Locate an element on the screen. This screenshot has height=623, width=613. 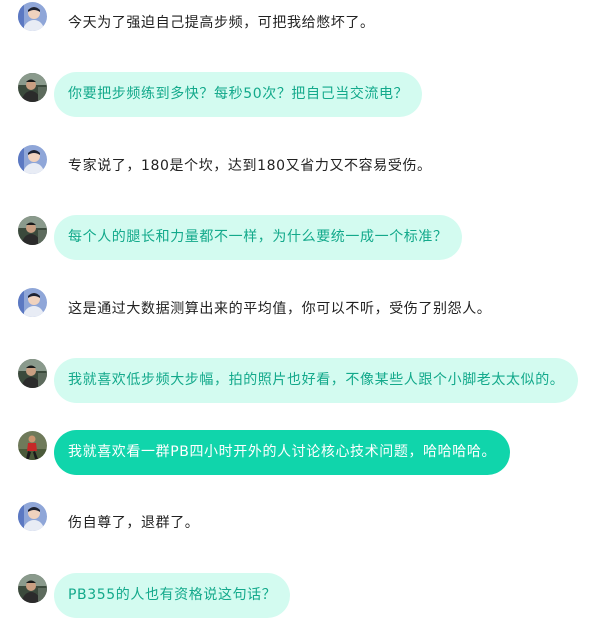
message-bubble: 每个人的腿长和力量都不一样，为什么要统一成一个标准？ is located at coordinates (258, 237).